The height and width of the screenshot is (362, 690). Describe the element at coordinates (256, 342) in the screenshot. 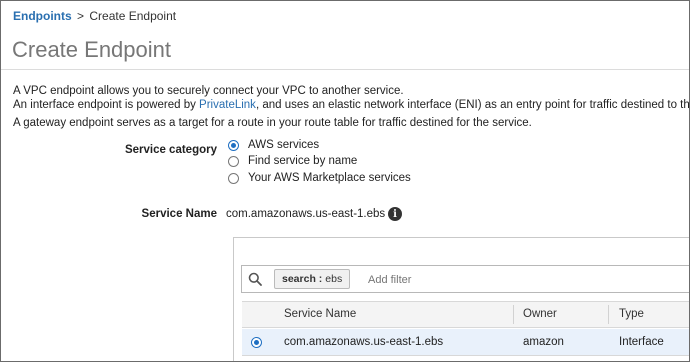

I see `row-select-radio` at that location.